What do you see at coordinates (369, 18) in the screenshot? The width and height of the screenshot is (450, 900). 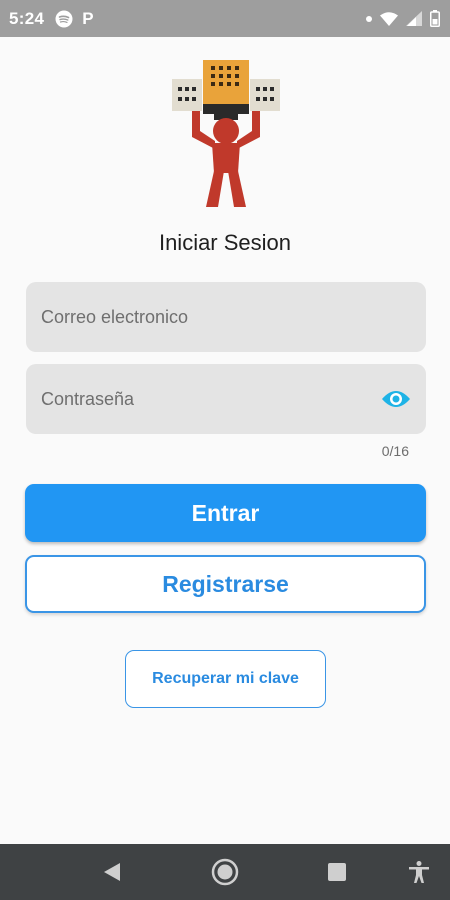 I see `notification-dot-icon` at bounding box center [369, 18].